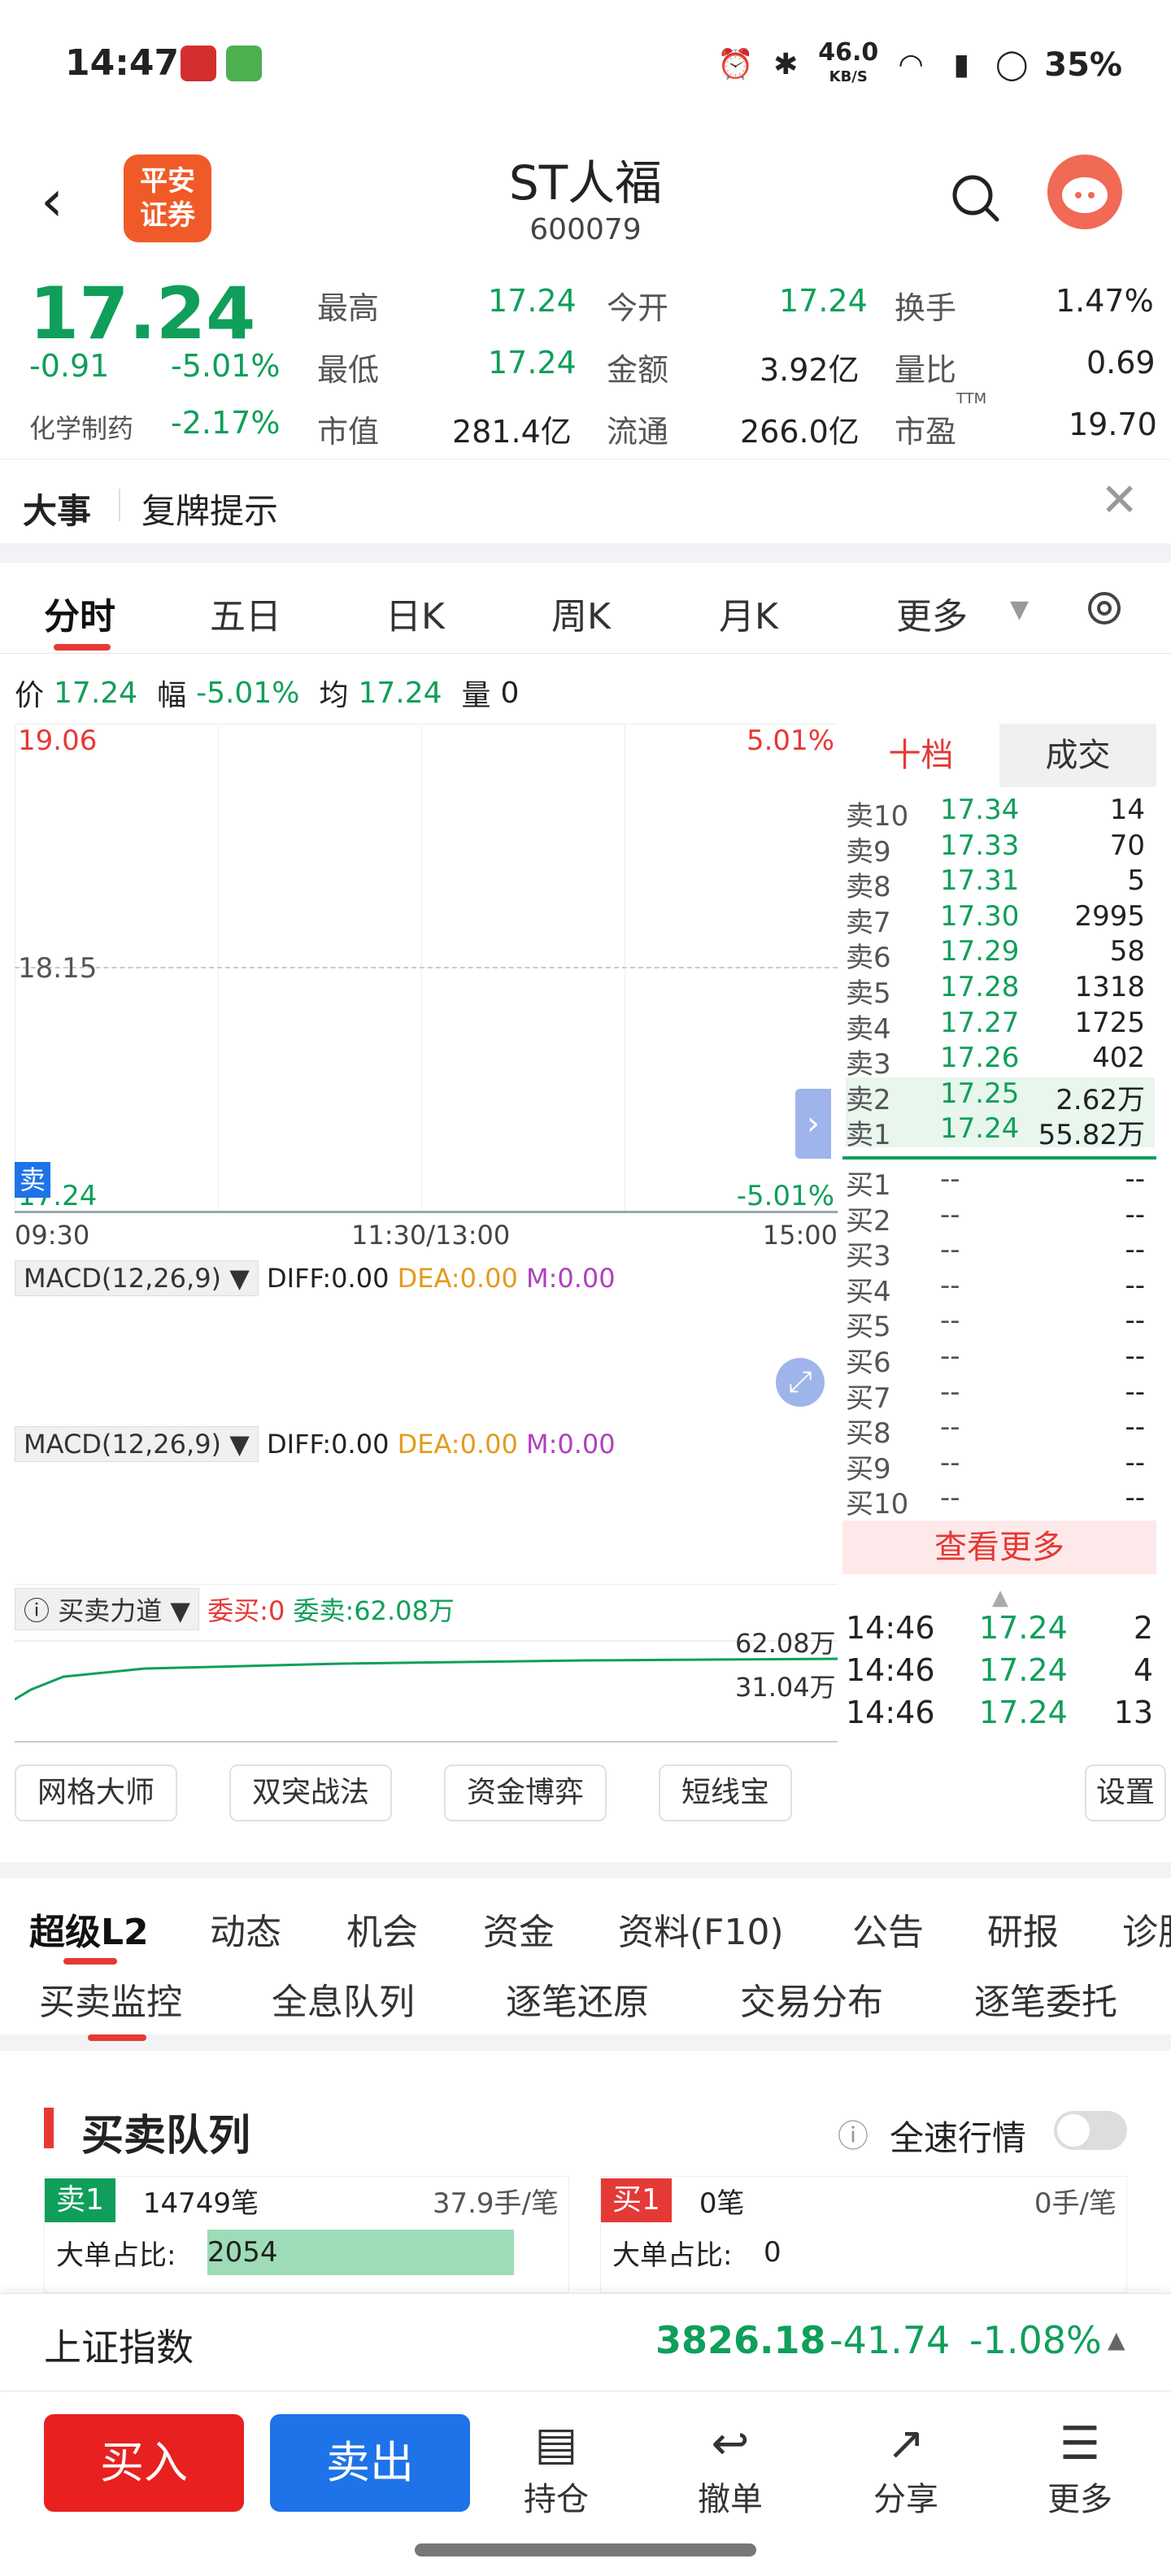  What do you see at coordinates (344, 1999) in the screenshot?
I see `subtab-queue: 全息队列` at bounding box center [344, 1999].